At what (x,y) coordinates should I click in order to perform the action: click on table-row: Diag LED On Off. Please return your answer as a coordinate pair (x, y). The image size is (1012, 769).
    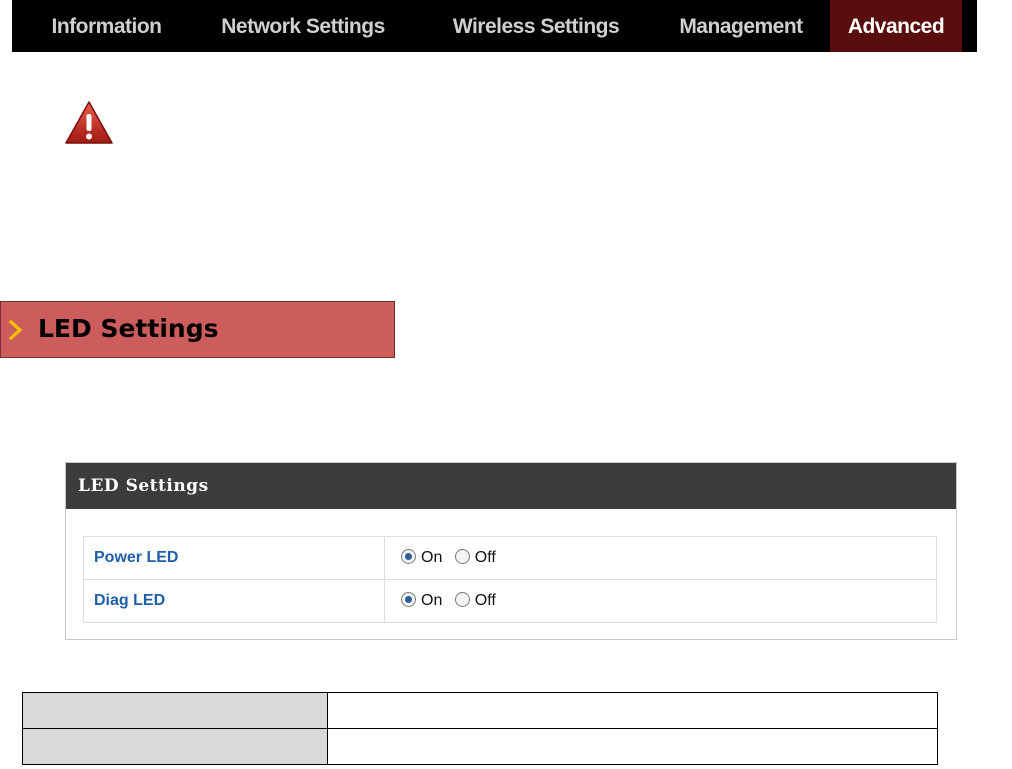
    Looking at the image, I should click on (510, 601).